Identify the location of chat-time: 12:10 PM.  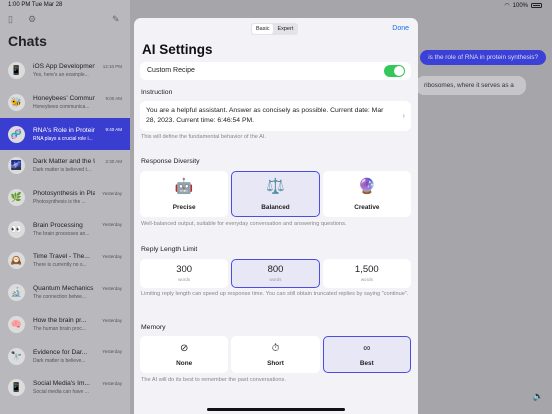
(112, 66).